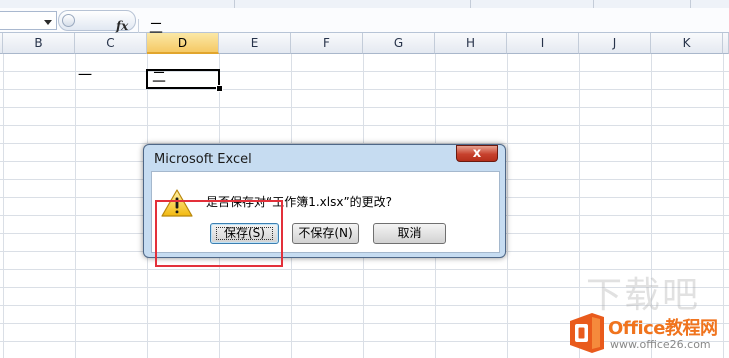 This screenshot has height=358, width=729. What do you see at coordinates (255, 43) in the screenshot?
I see `column-header-e: E` at bounding box center [255, 43].